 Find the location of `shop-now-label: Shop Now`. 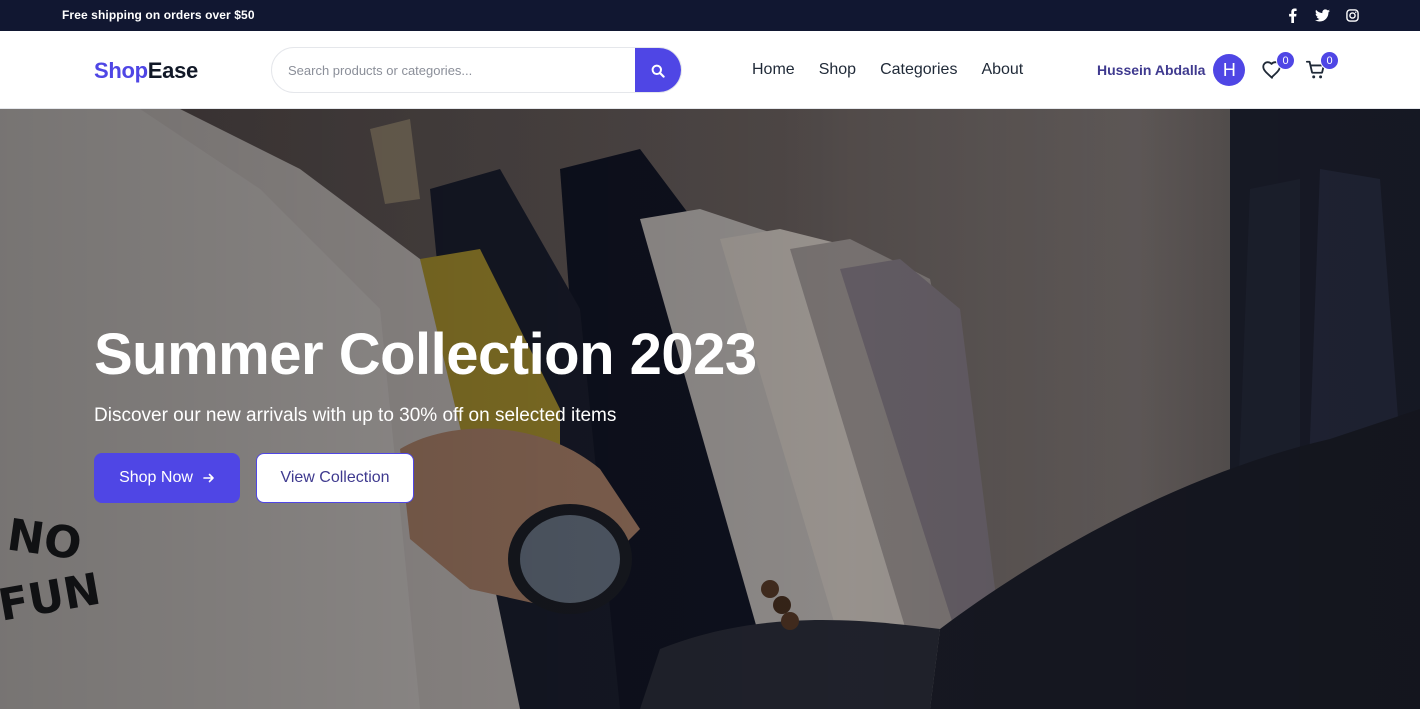

shop-now-label: Shop Now is located at coordinates (156, 477).